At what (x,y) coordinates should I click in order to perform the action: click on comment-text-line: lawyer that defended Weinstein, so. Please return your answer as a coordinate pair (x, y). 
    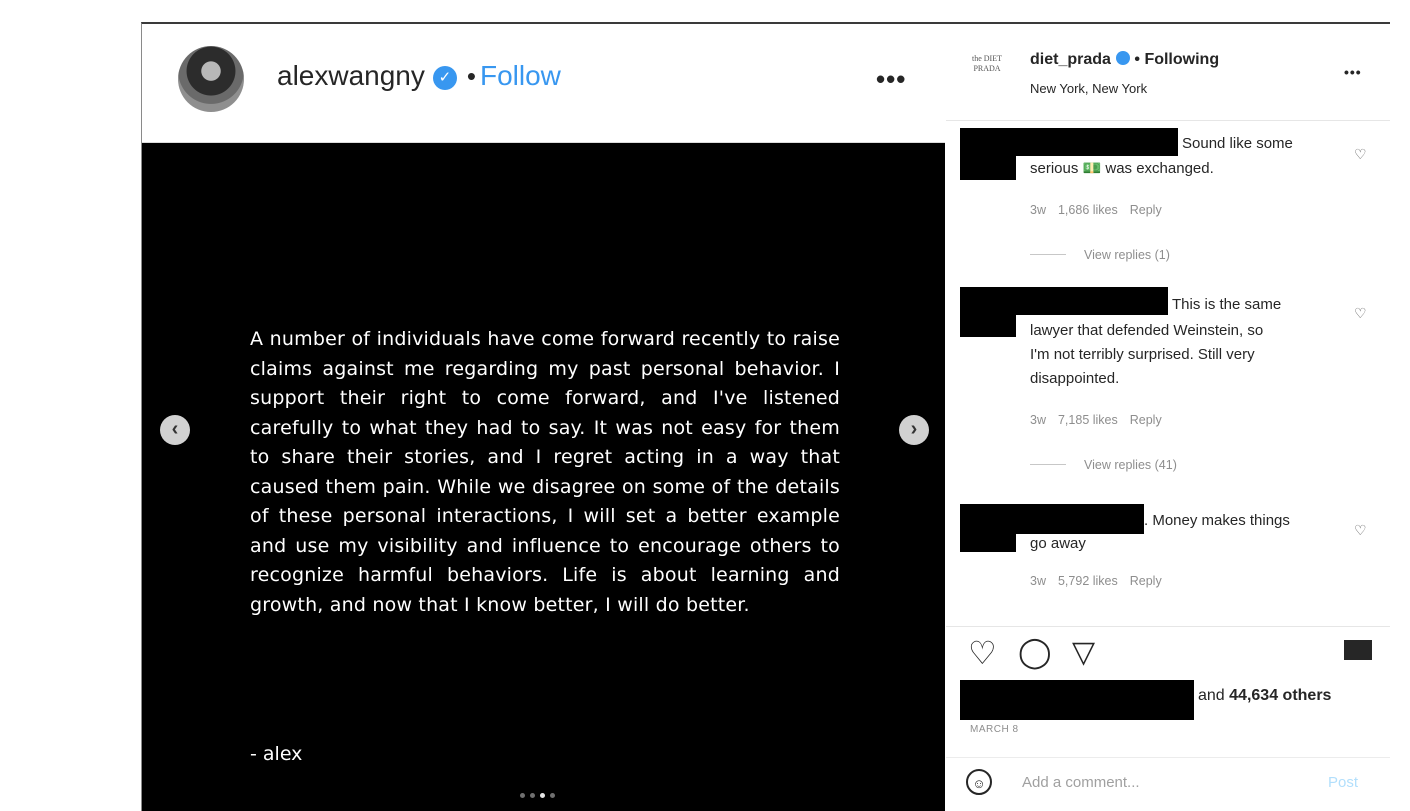
    Looking at the image, I should click on (1147, 330).